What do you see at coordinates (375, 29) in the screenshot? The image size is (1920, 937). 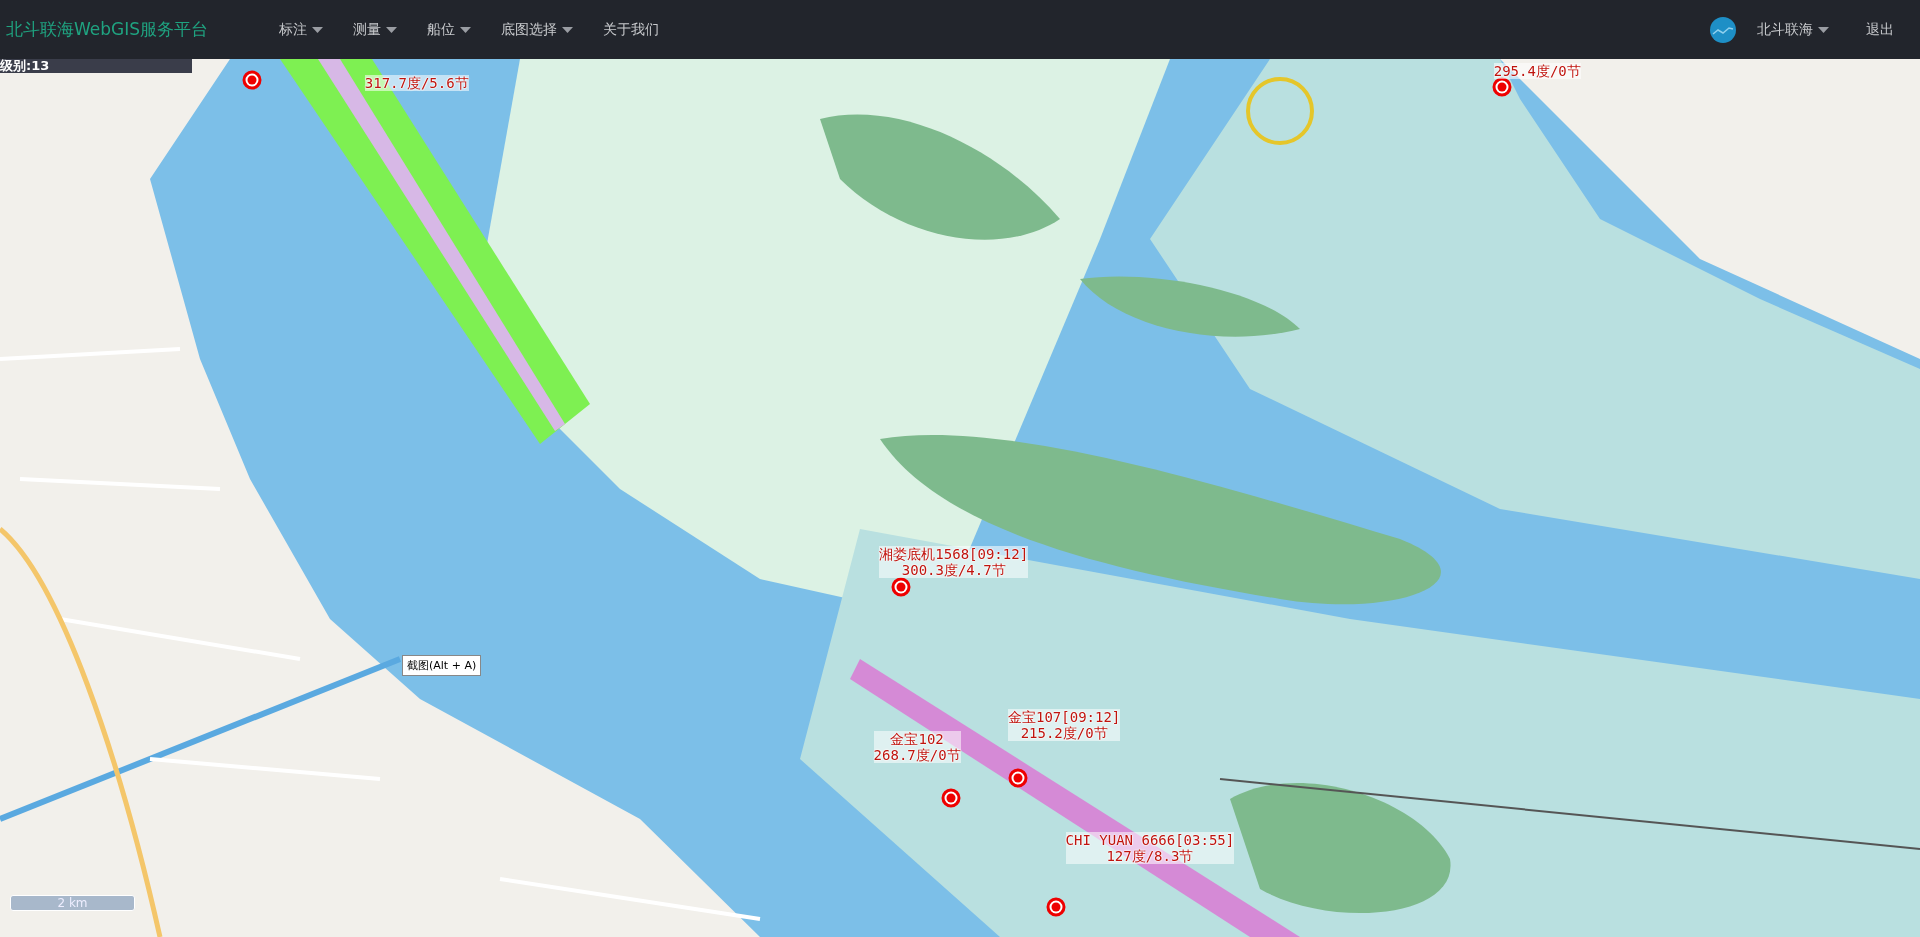 I see `nav-menu: 测量` at bounding box center [375, 29].